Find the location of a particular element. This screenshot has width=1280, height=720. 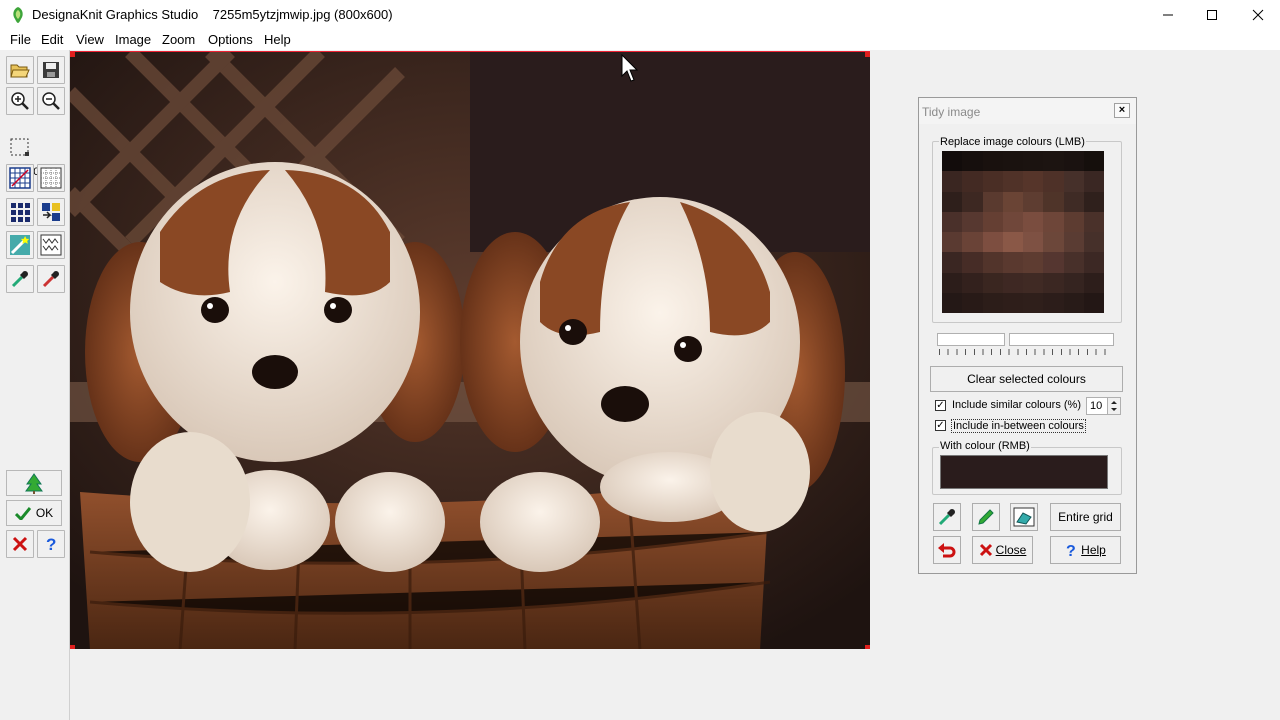

clear-selected-colours-button: Clear selected colours is located at coordinates (1026, 379).